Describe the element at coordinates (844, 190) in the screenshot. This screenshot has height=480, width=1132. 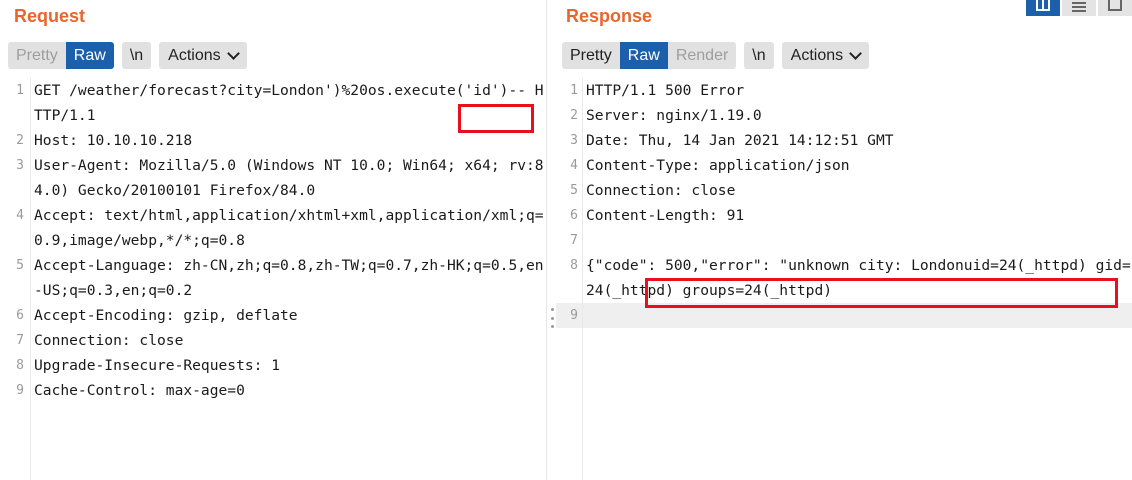
I see `response-line: 5 Connection: close` at that location.